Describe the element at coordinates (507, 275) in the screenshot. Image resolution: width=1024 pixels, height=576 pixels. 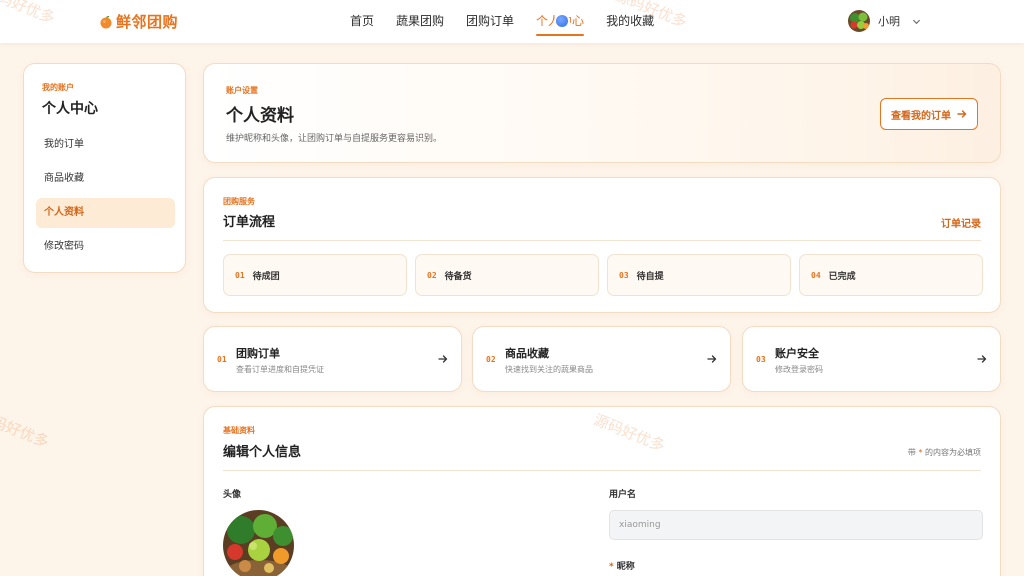
I see `order-step: 02 待备货` at that location.